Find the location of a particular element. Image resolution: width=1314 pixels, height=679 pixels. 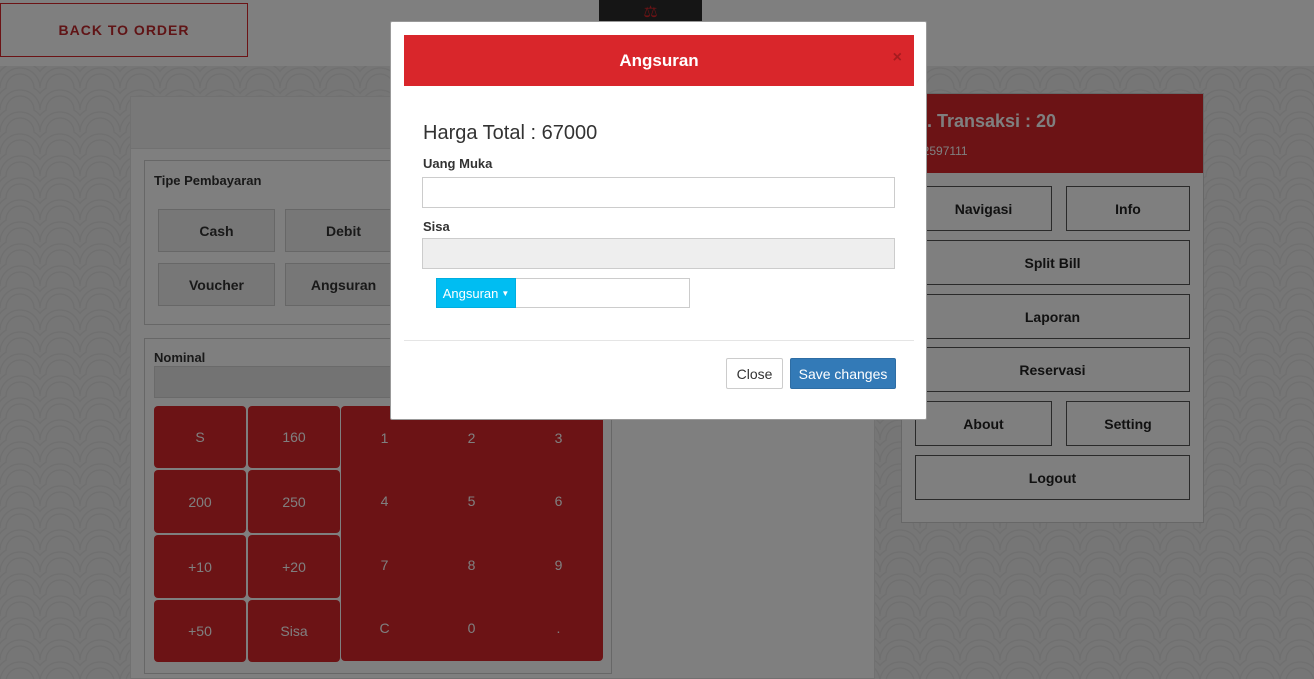

save-changes-button: Save changes is located at coordinates (843, 373).